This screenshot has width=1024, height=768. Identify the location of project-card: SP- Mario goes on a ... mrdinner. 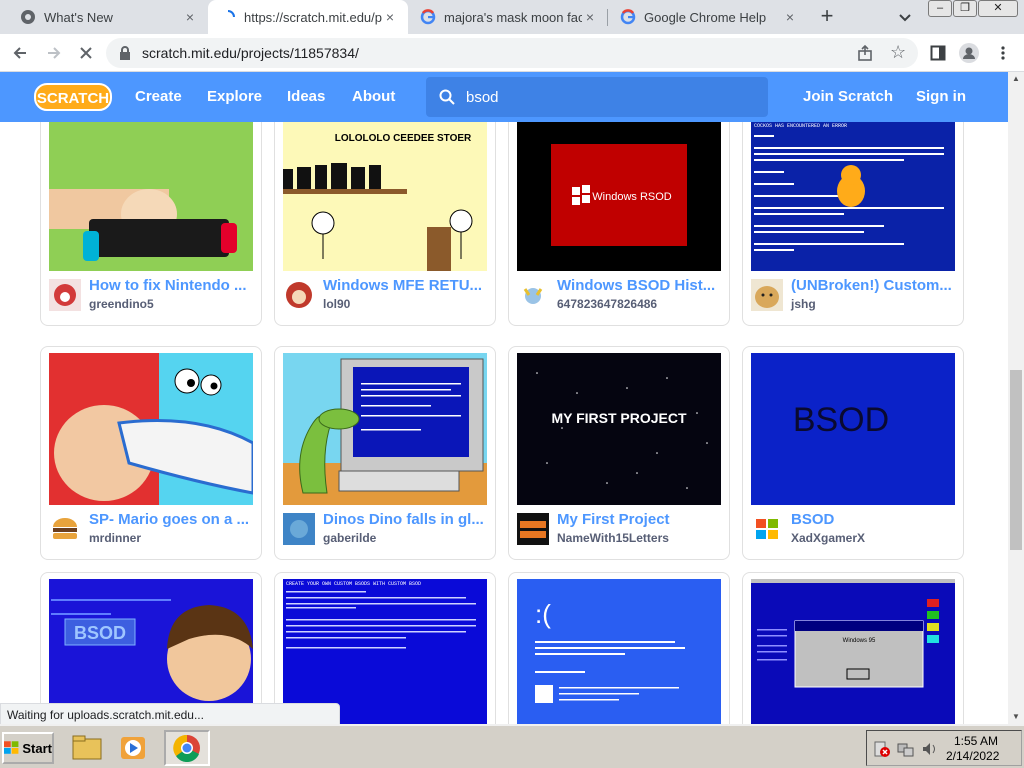
(151, 453).